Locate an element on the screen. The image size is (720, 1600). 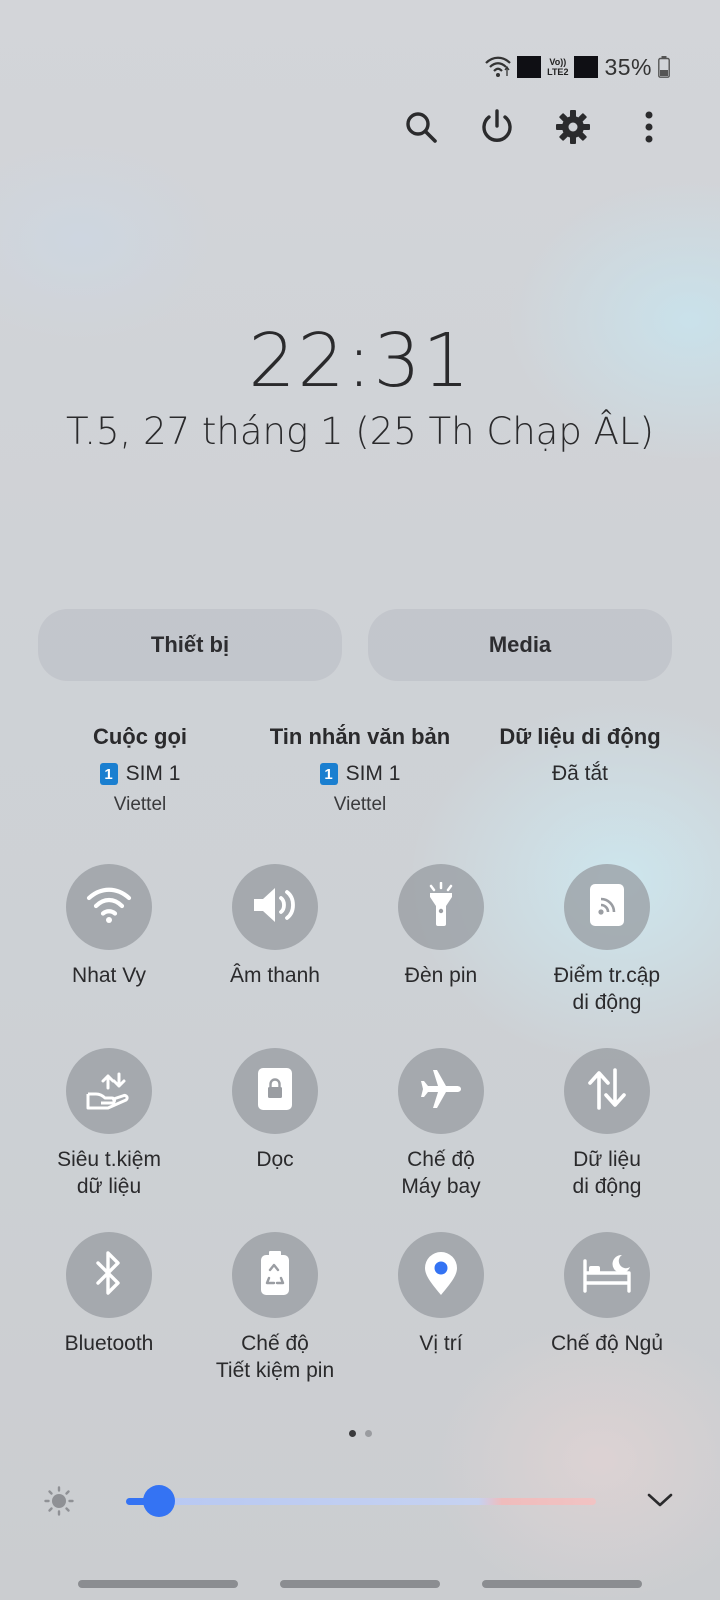
nav-back-pill is located at coordinates (562, 1584).